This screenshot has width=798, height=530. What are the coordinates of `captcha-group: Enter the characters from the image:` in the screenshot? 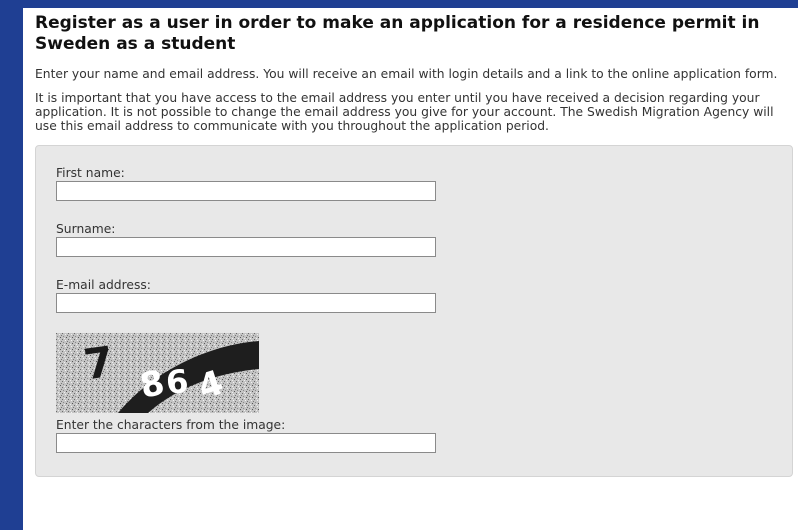 It's located at (246, 435).